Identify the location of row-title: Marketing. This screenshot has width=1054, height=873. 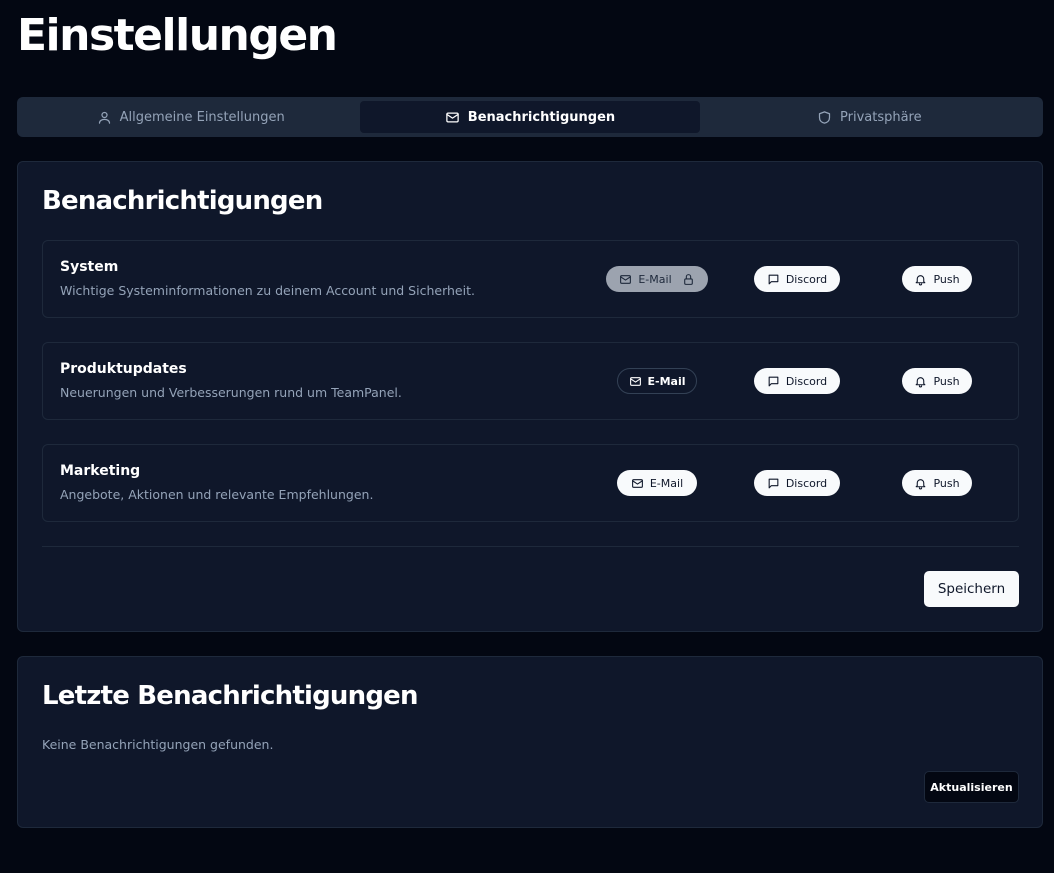
(100, 471).